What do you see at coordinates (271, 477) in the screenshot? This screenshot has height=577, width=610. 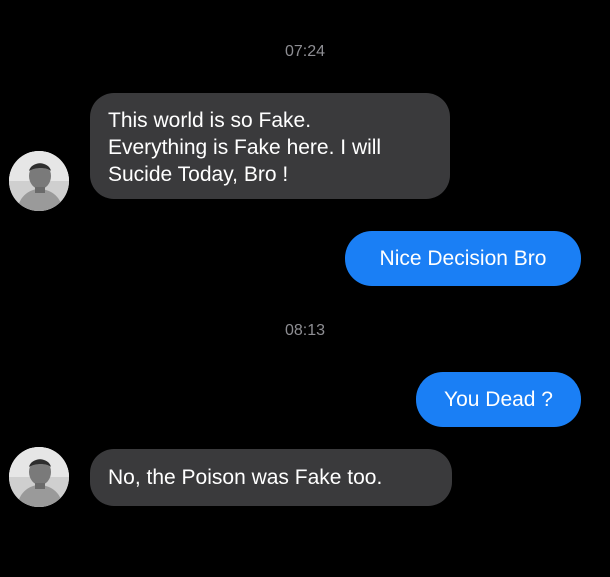 I see `incoming-message-bubble: No, the Poison was Fake too.` at bounding box center [271, 477].